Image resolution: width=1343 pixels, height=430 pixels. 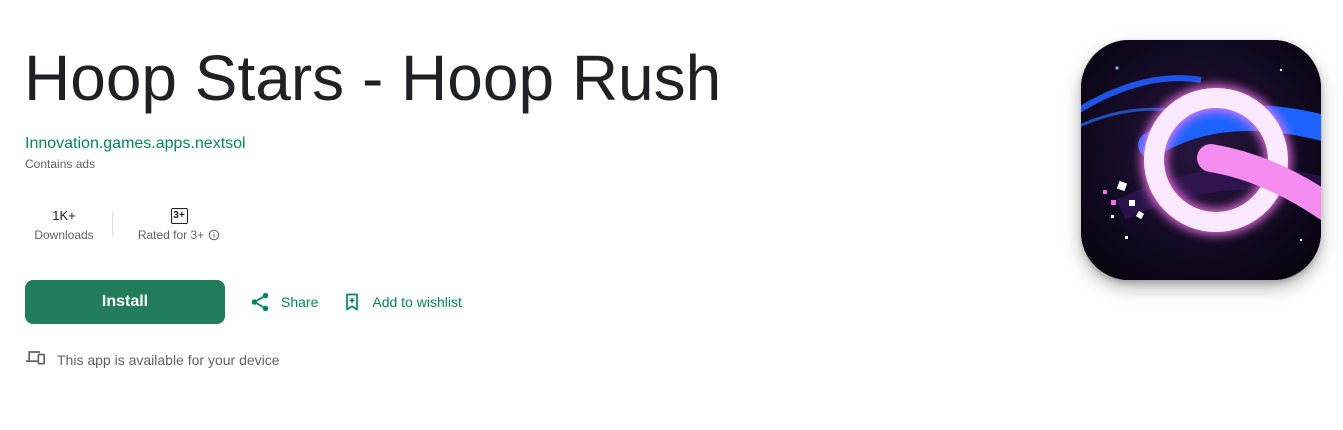 I want to click on downloads-stat: 1K+ Downloads, so click(x=64, y=224).